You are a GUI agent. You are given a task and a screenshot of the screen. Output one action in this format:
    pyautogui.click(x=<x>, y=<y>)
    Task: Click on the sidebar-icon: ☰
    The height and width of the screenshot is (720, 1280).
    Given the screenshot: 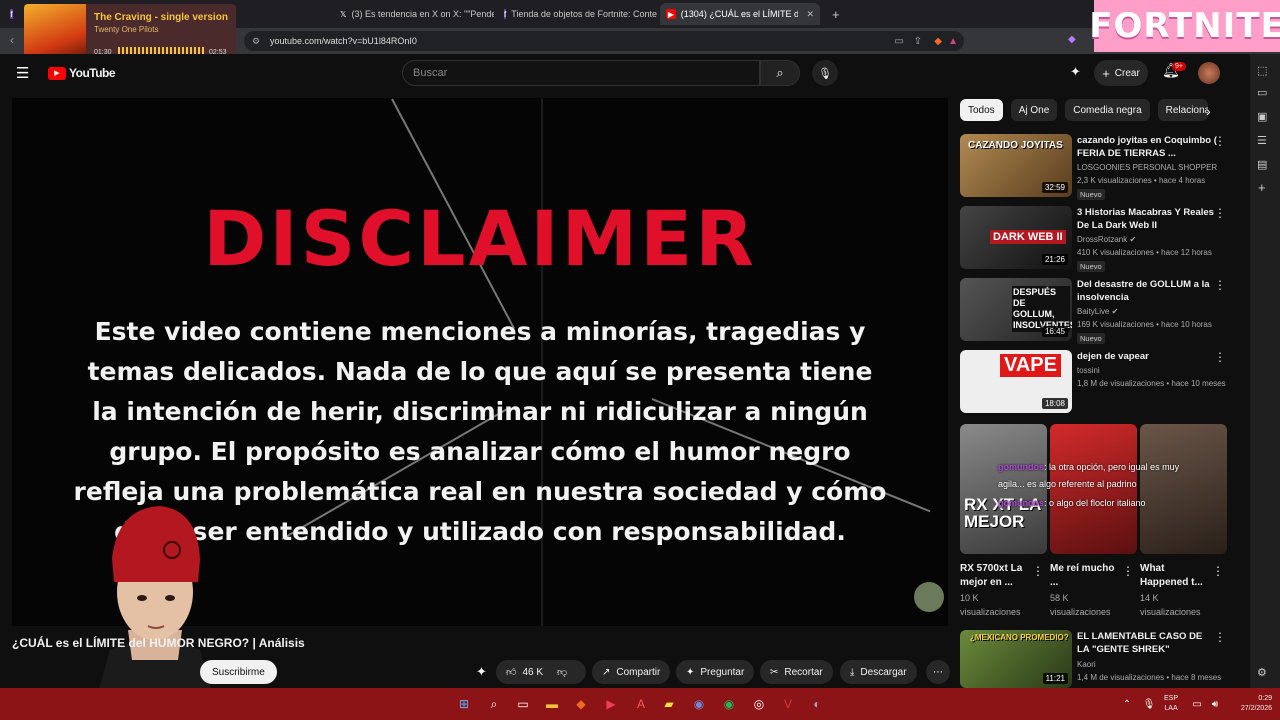 What is the action you would take?
    pyautogui.click(x=1262, y=140)
    